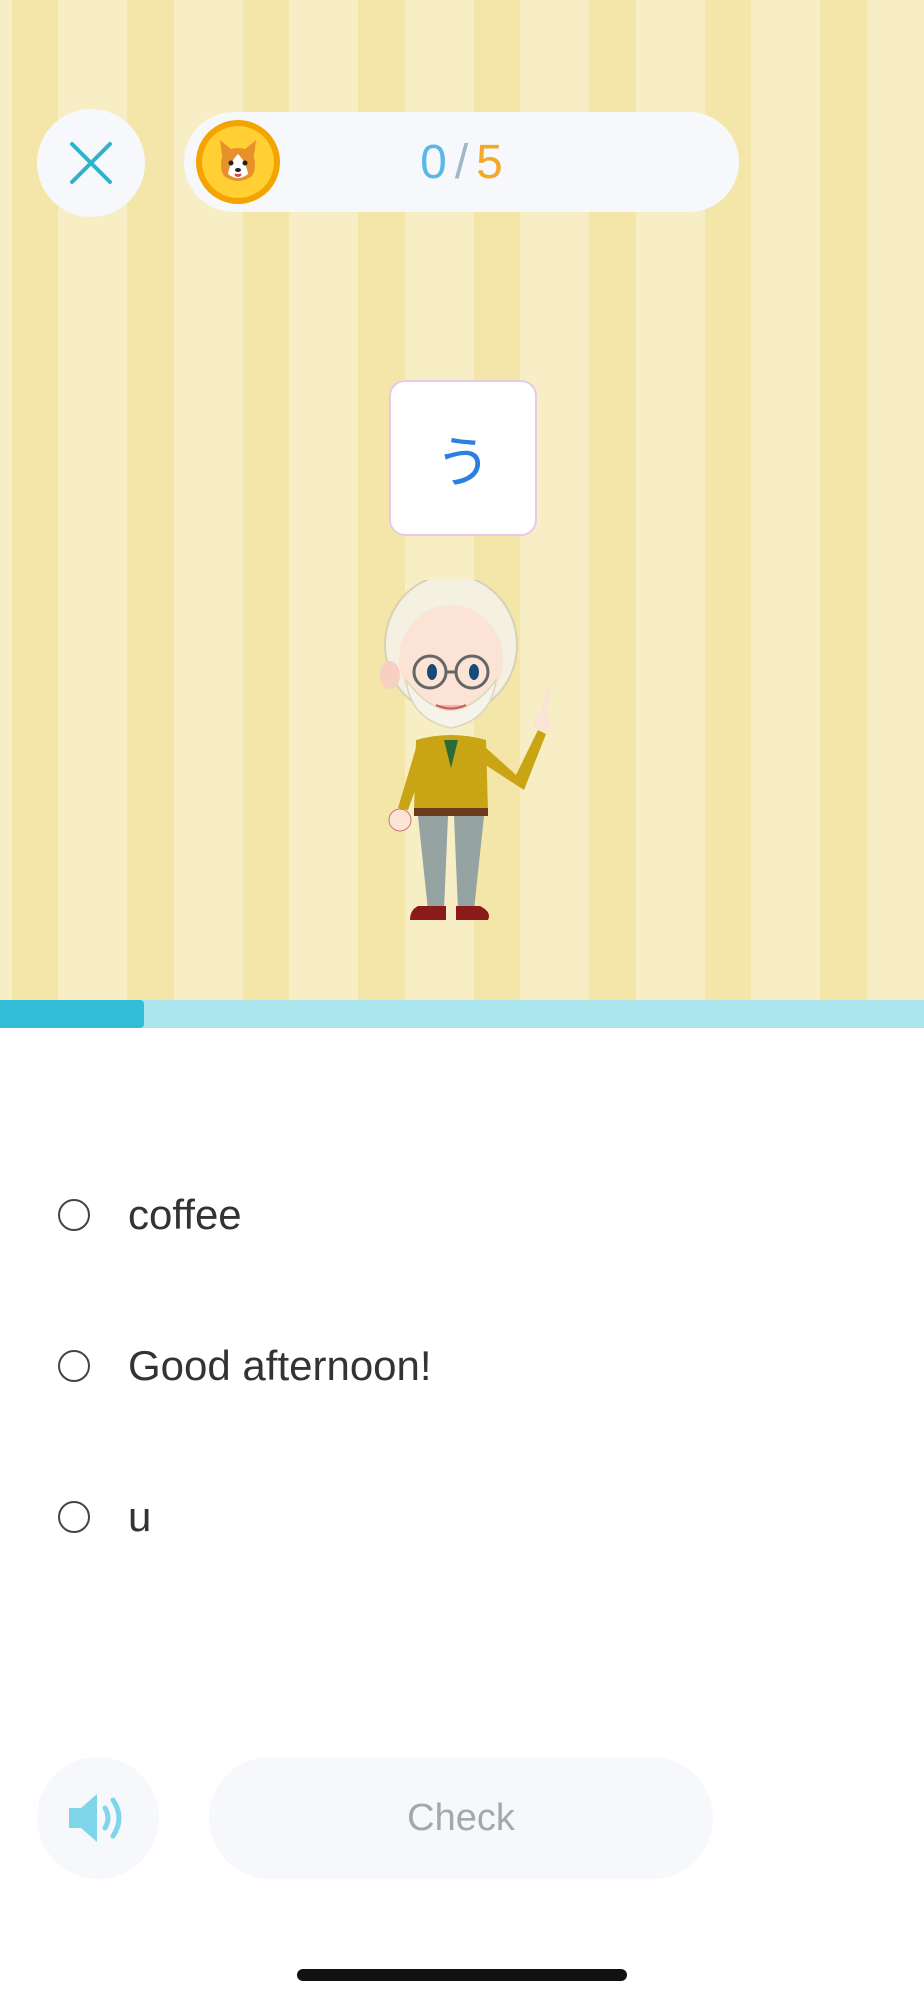 This screenshot has width=924, height=2000. I want to click on lesson-progress-fill, so click(72, 1014).